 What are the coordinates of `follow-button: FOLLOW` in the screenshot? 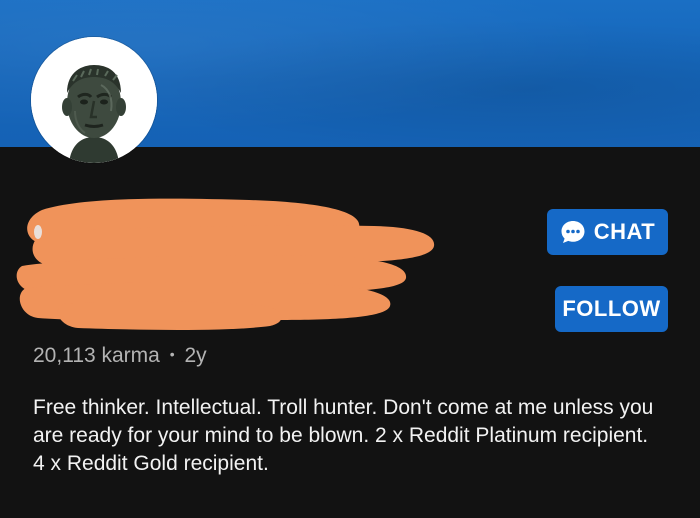 It's located at (611, 309).